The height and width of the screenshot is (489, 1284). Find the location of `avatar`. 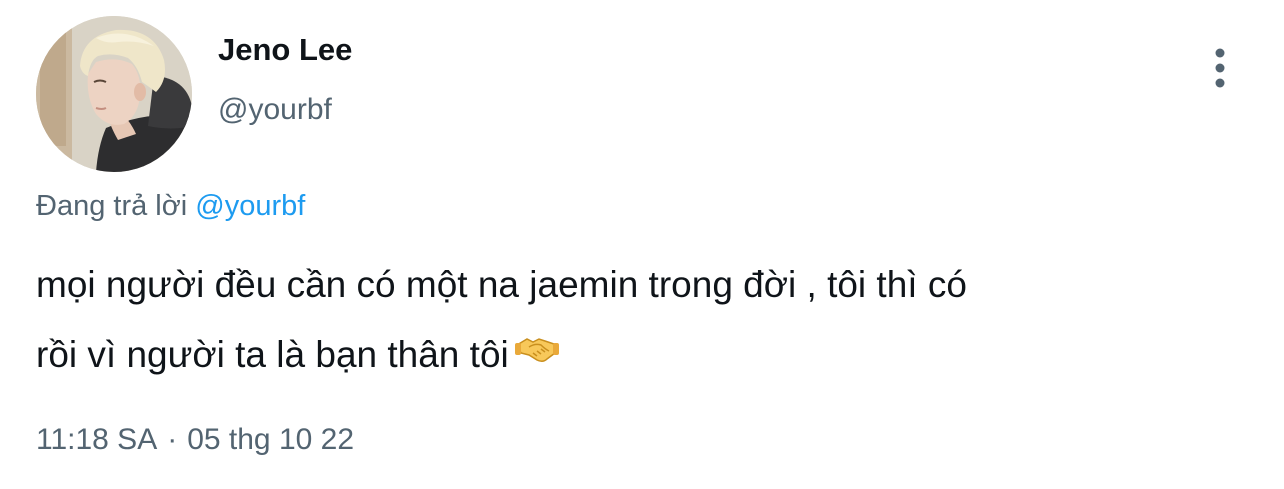

avatar is located at coordinates (114, 94).